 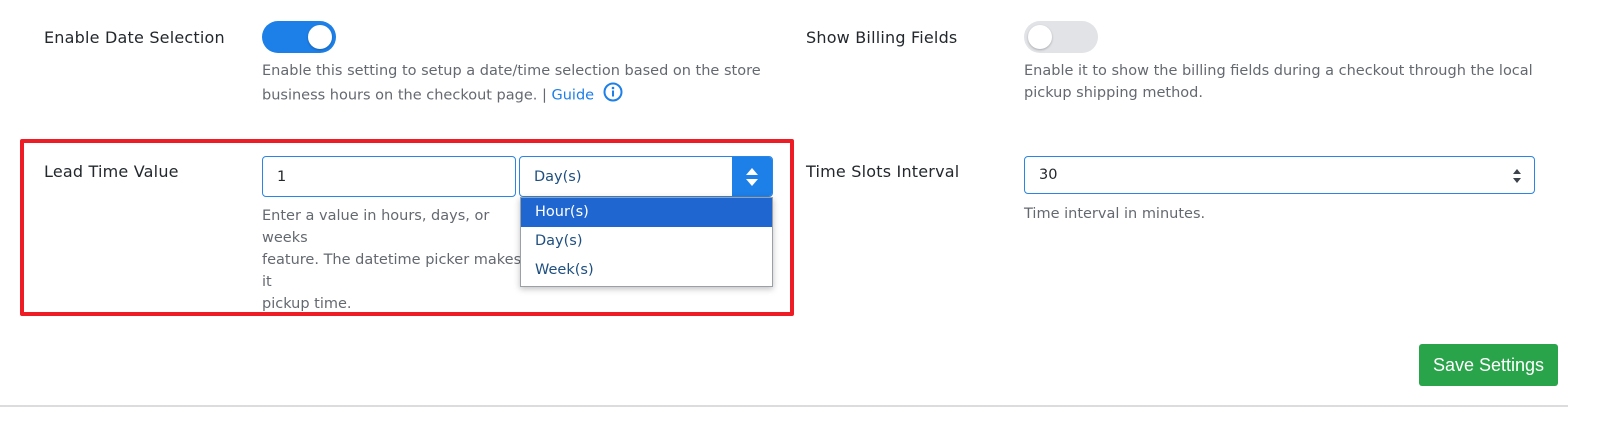 What do you see at coordinates (1115, 214) in the screenshot?
I see `time-slots-description: Time interval in minutes.` at bounding box center [1115, 214].